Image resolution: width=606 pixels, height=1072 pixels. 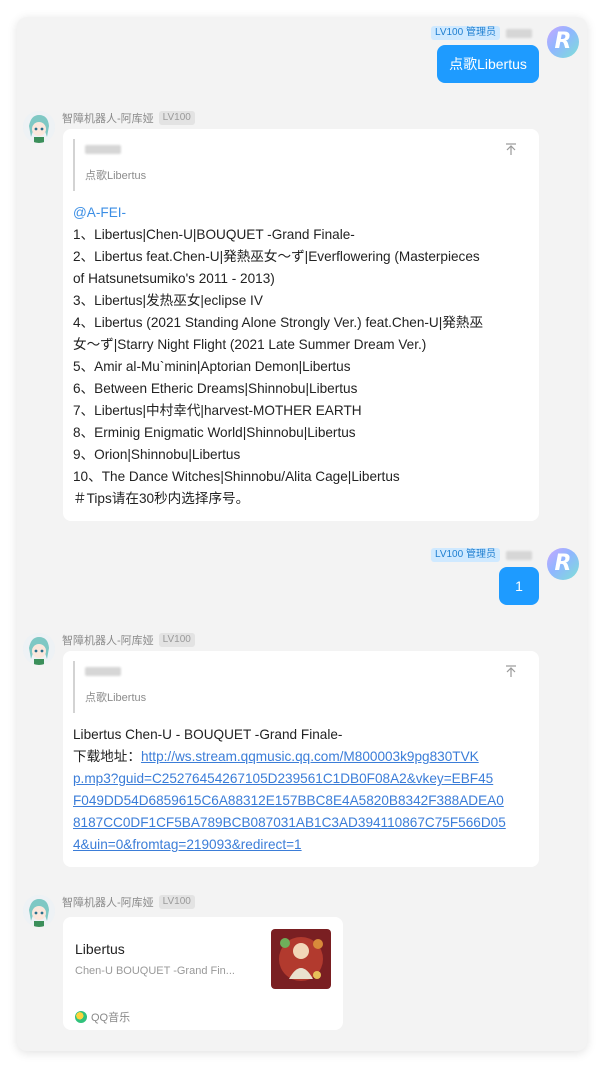 What do you see at coordinates (208, 734) in the screenshot?
I see `song-title-line: Libertus Chen-U - BOUQUET -Grand Finale-` at bounding box center [208, 734].